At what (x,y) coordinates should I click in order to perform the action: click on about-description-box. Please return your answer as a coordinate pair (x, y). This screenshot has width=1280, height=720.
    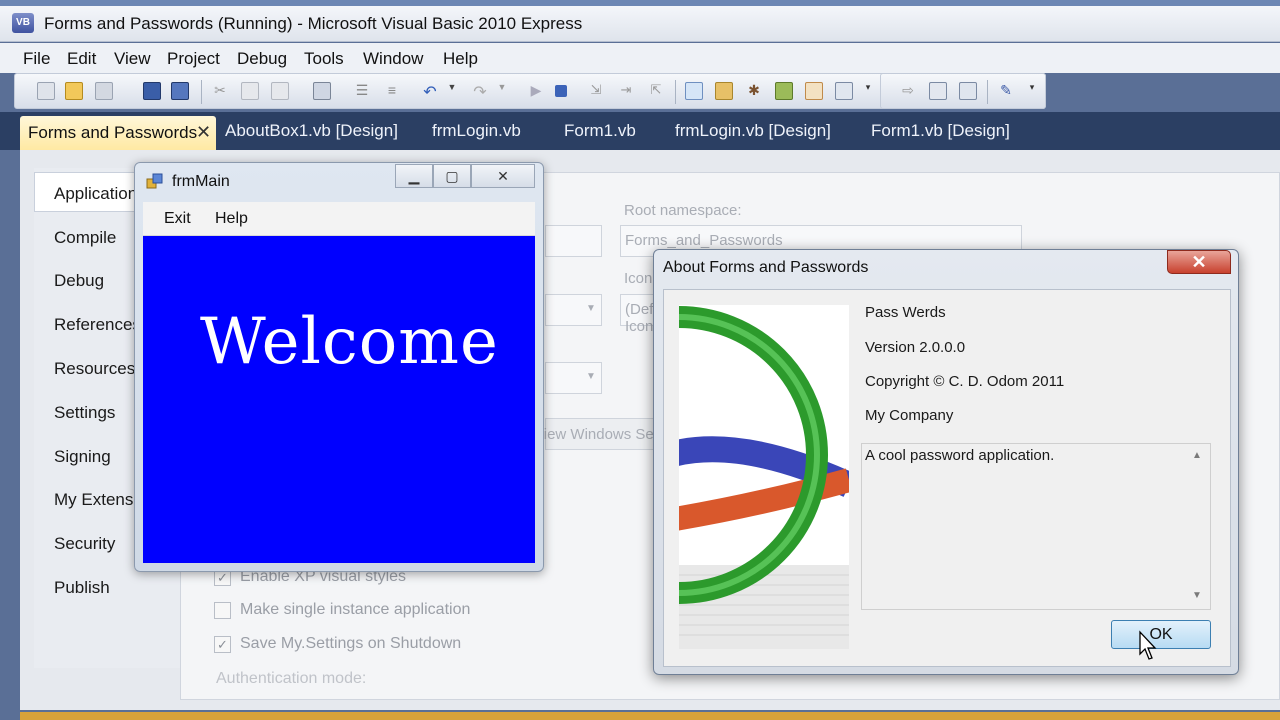
    Looking at the image, I should click on (1036, 526).